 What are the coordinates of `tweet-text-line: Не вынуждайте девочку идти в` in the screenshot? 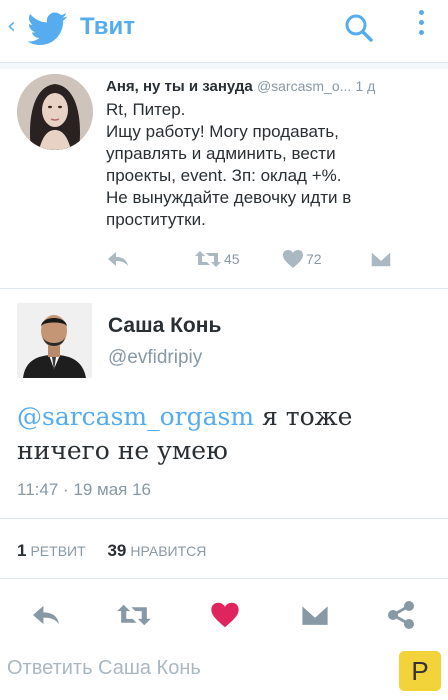 It's located at (229, 197).